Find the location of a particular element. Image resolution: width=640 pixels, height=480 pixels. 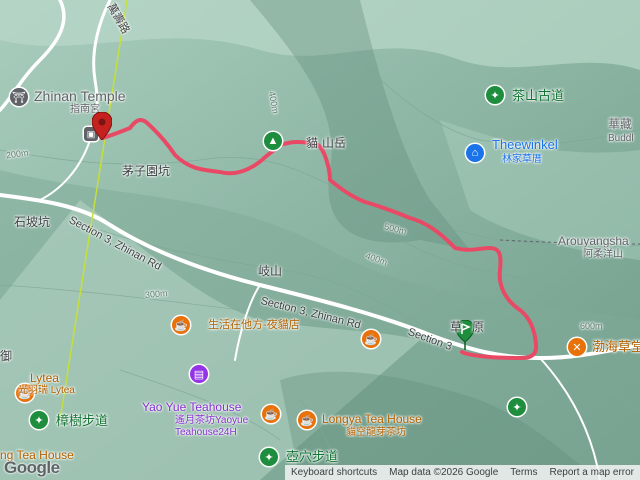

restaurant-icon: ✕ is located at coordinates (577, 347).